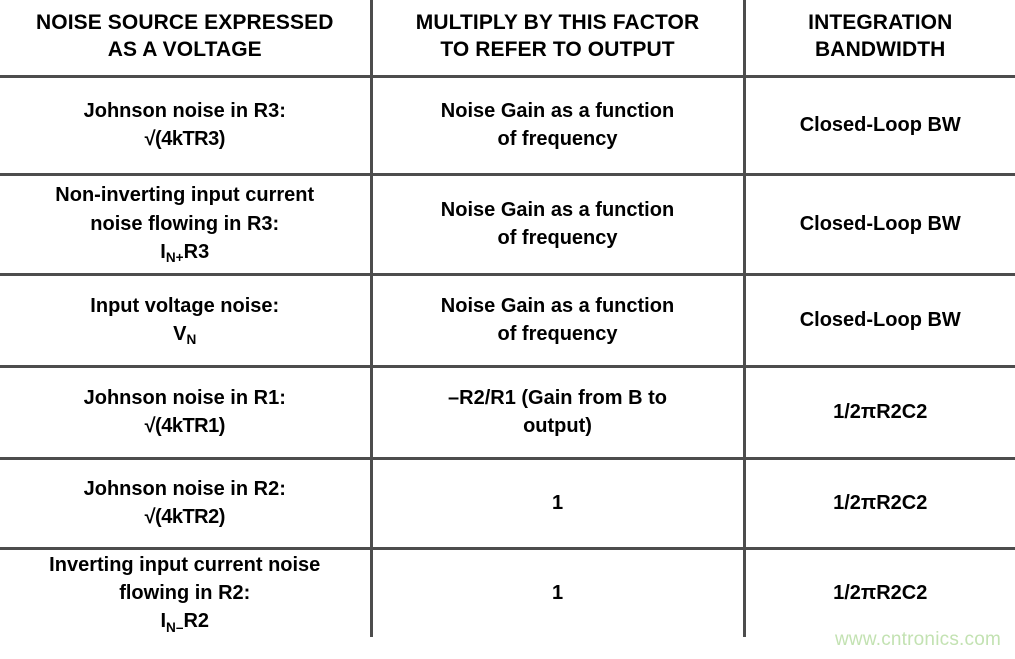 The width and height of the screenshot is (1015, 659). What do you see at coordinates (185, 23) in the screenshot?
I see `column-header-noise-source-line1: NOISE SOURCE EXPRESSED` at bounding box center [185, 23].